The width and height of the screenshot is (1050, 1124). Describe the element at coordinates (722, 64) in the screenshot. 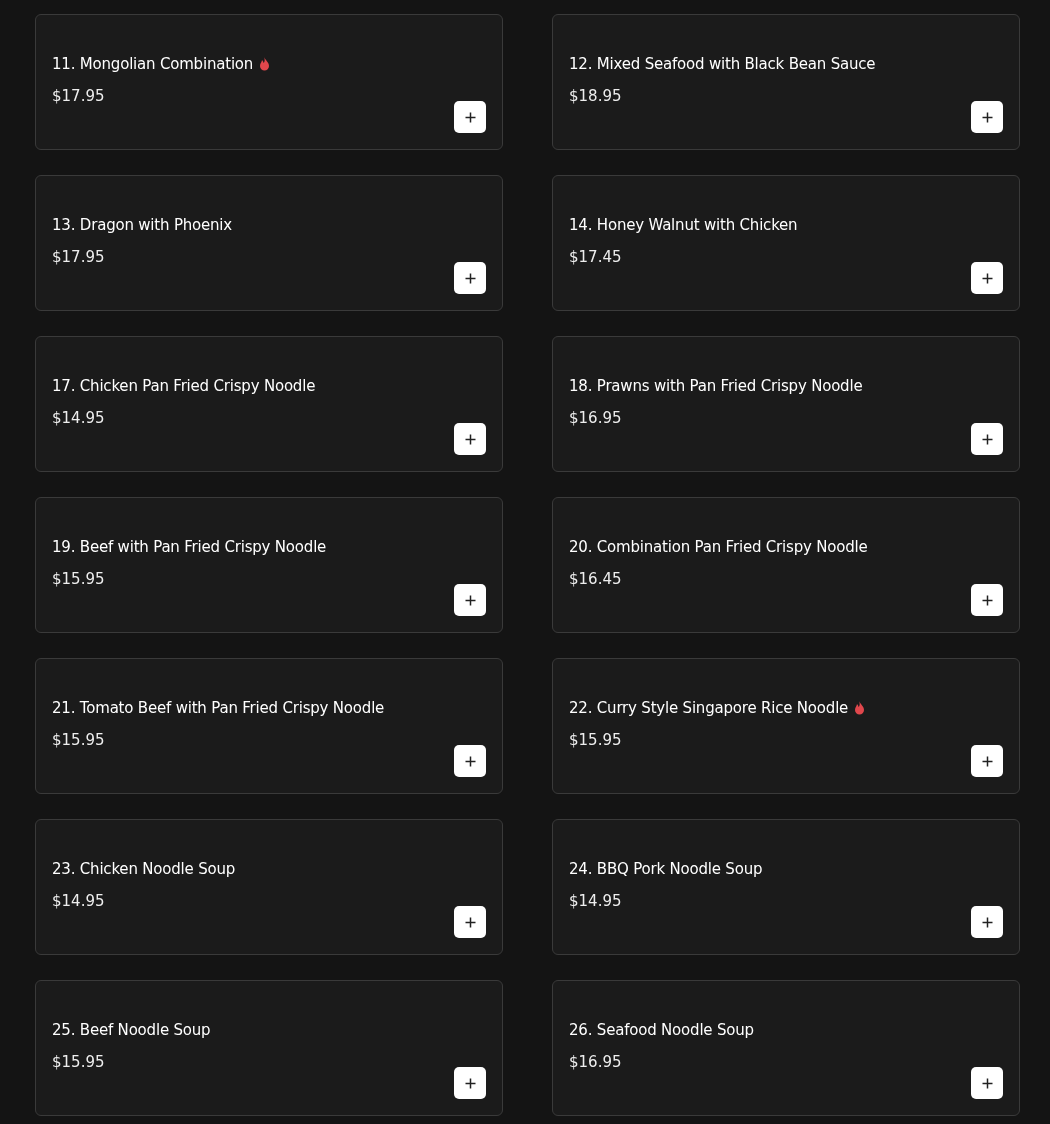

I see `item-name: 12. Mixed Seafood with Black Bean Sauce` at that location.